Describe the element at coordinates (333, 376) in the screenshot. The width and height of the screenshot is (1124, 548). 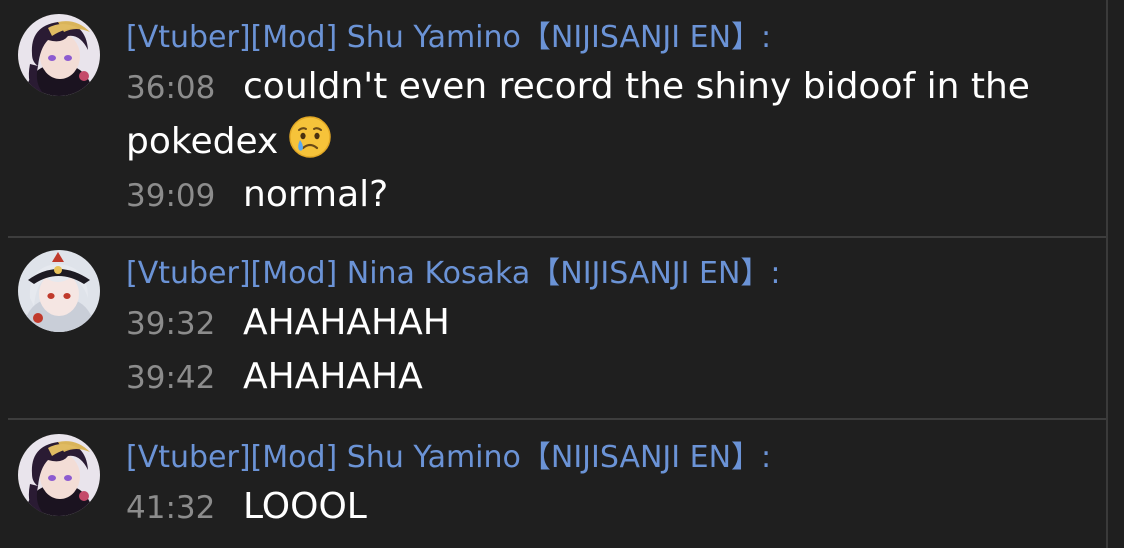
I see `message-text: AHAHAHA` at that location.